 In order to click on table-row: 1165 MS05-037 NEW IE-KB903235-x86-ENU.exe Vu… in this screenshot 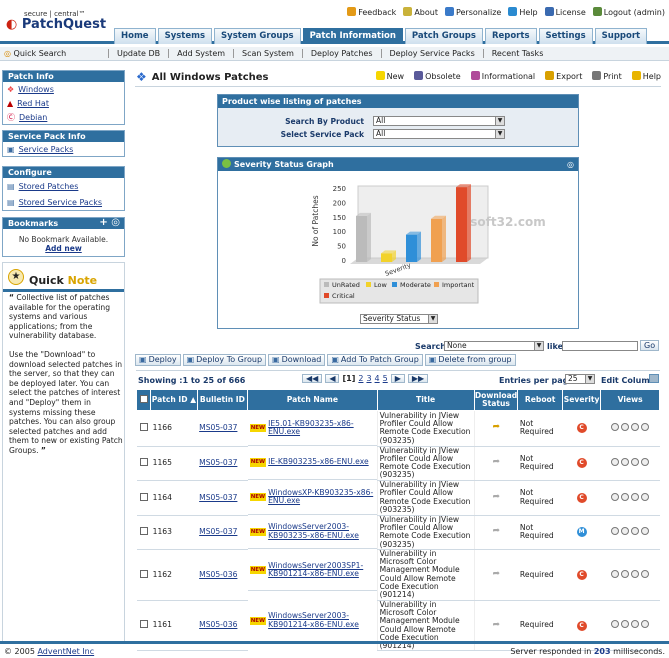, I will do `click(398, 463)`.